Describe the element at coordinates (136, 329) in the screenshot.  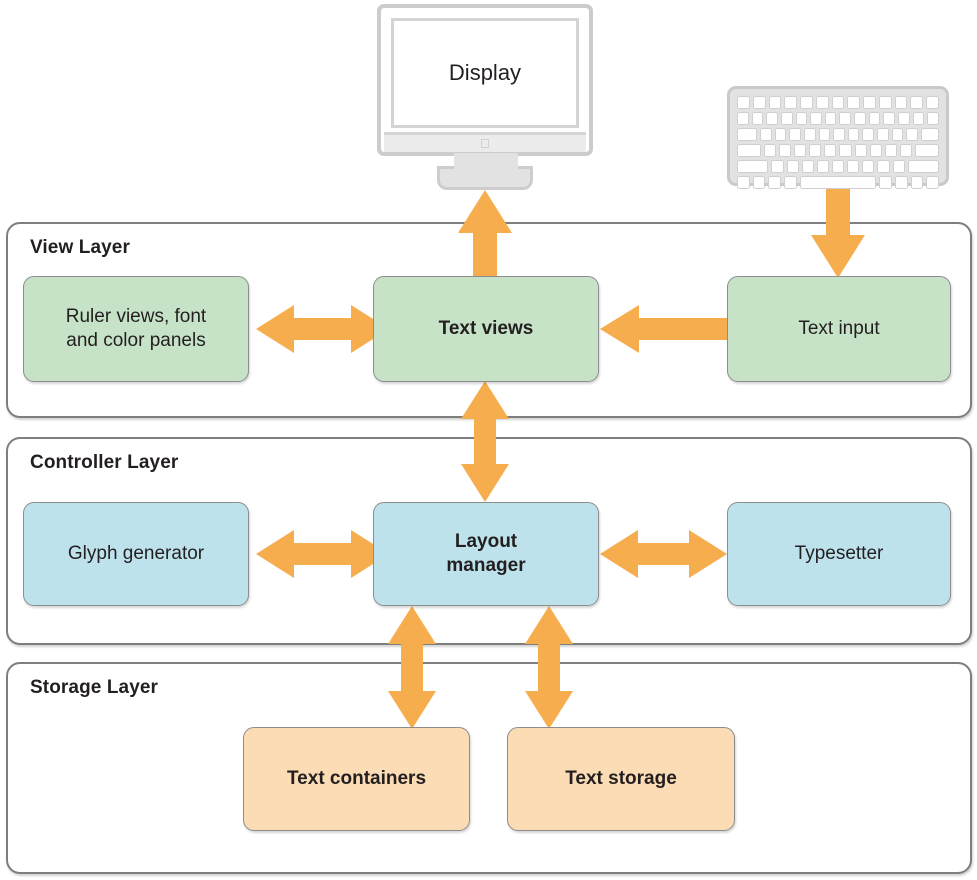
I see `node-ruler-views: Ruler views, font and color panels` at that location.